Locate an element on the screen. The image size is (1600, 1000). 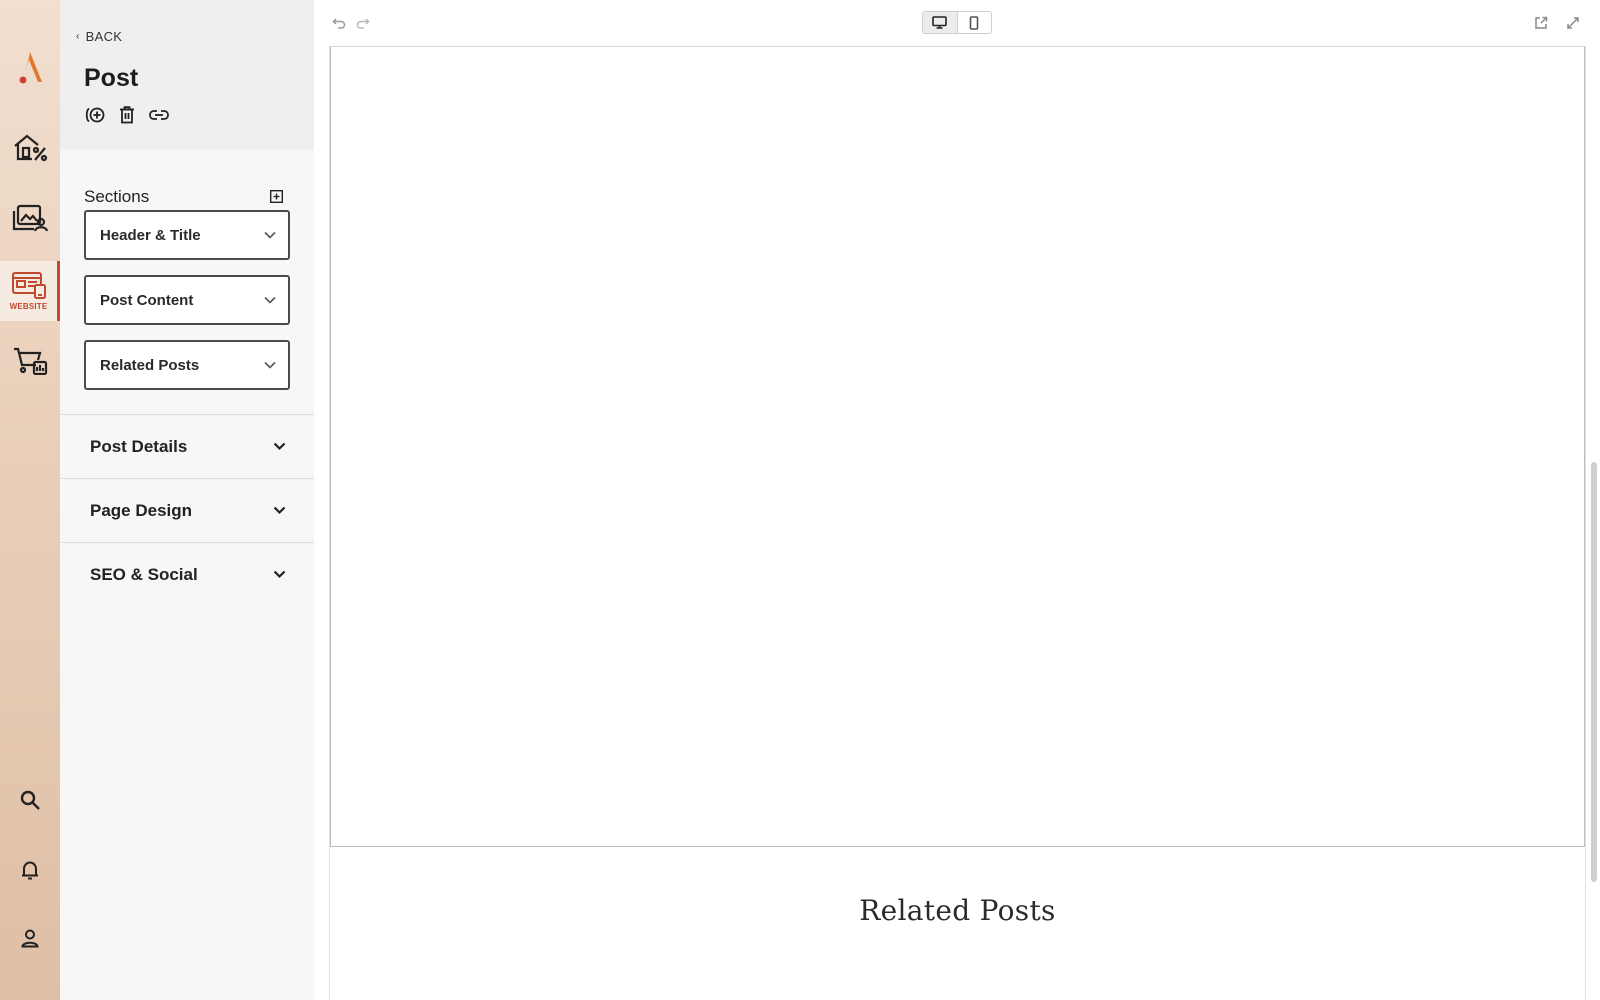
bell-icon is located at coordinates (30, 870).